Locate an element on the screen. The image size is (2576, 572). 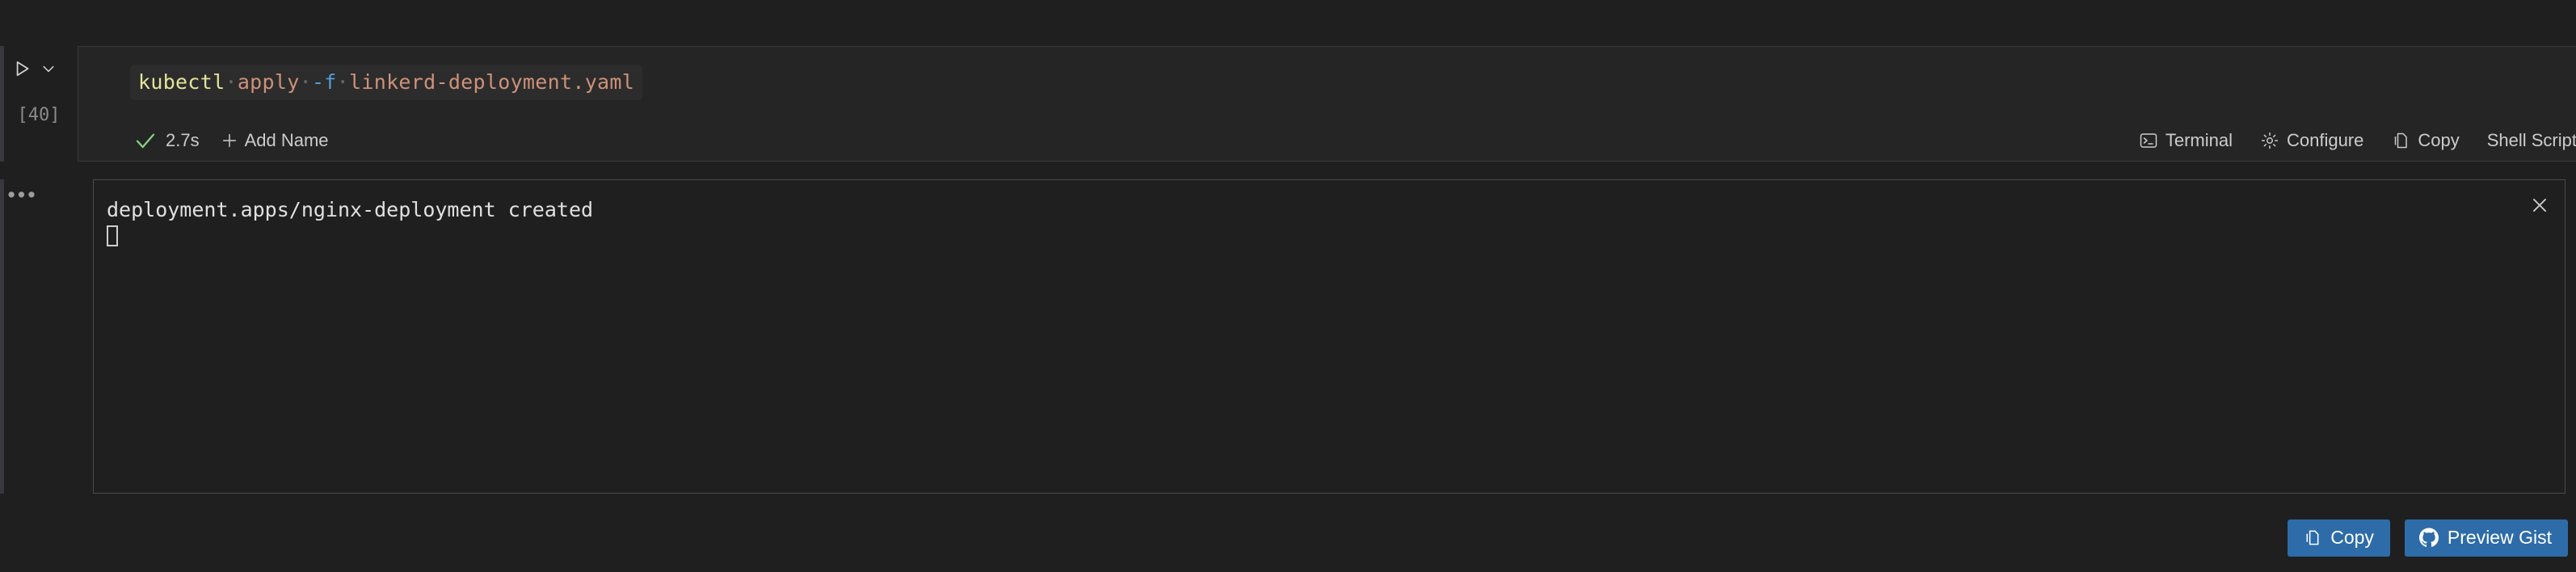
cell-run-controls is located at coordinates (34, 68).